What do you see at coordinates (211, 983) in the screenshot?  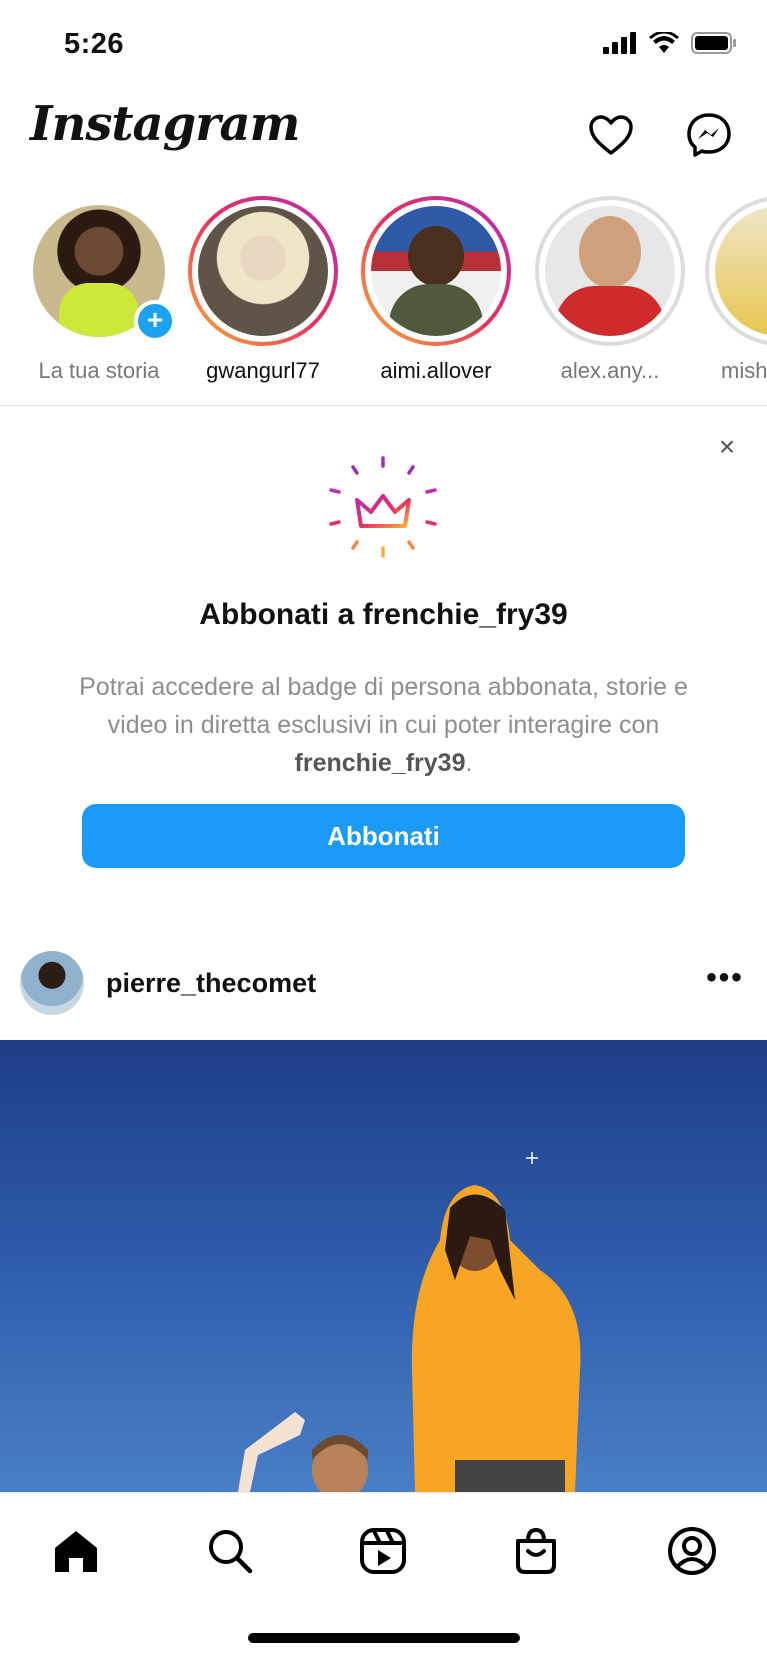 I see `post-username: pierre_thecomet` at bounding box center [211, 983].